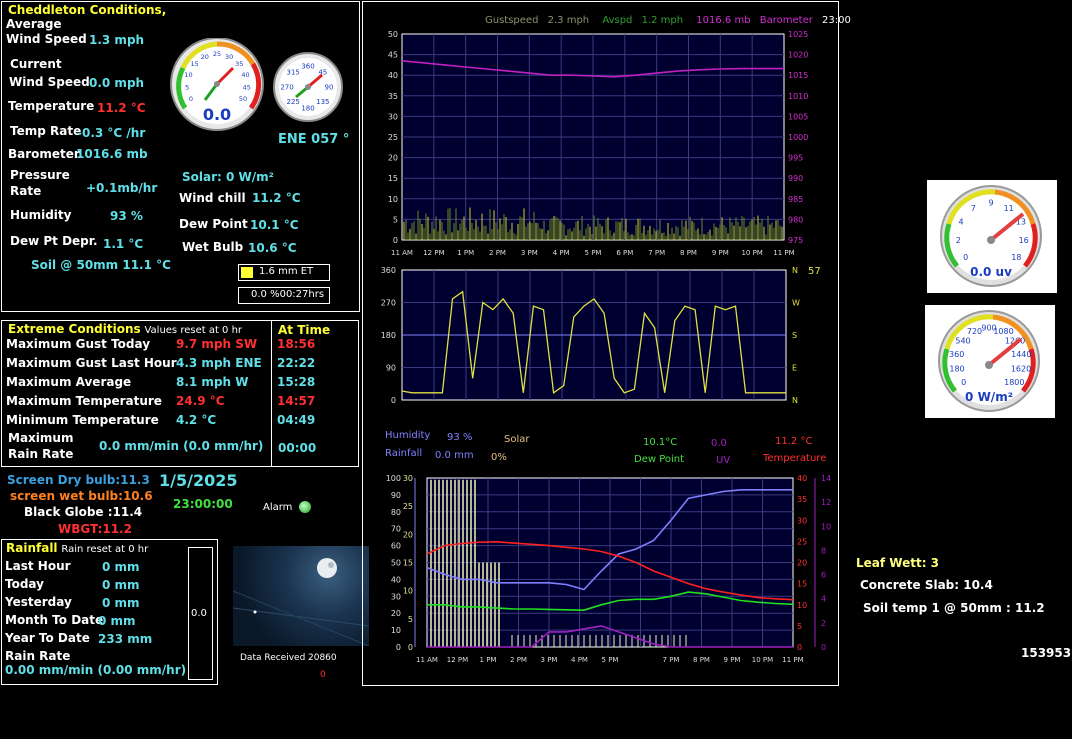 This screenshot has height=739, width=1072. What do you see at coordinates (112, 154) in the screenshot?
I see `baro-value: 1016.6 mb` at bounding box center [112, 154].